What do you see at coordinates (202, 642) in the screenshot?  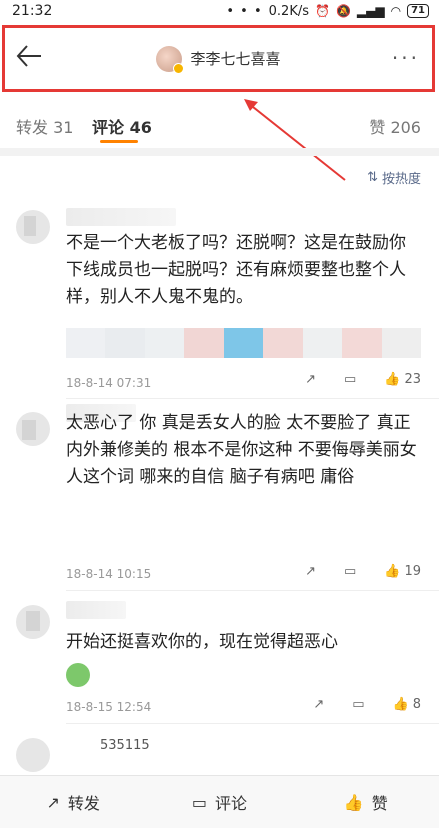 I see `comment-text: 开始还挺喜欢你的，现在觉得超恶心` at bounding box center [202, 642].